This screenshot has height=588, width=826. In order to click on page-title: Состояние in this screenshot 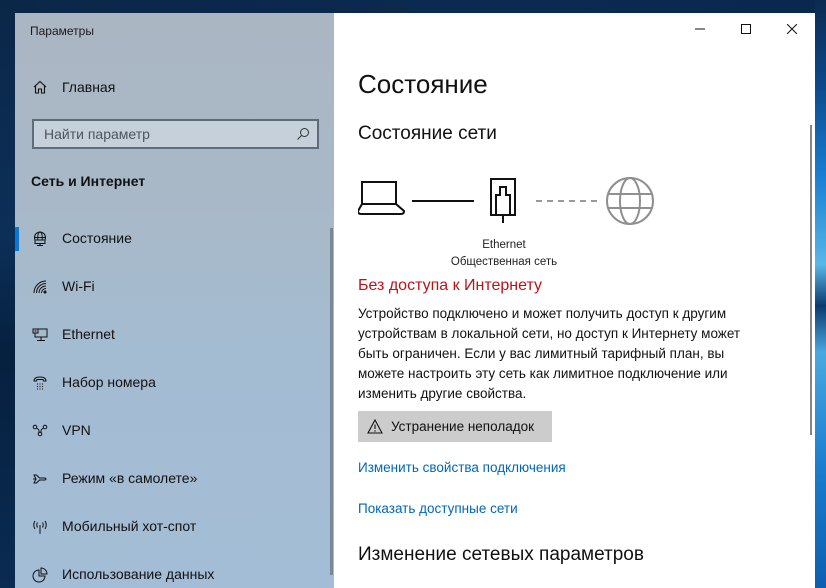, I will do `click(423, 84)`.